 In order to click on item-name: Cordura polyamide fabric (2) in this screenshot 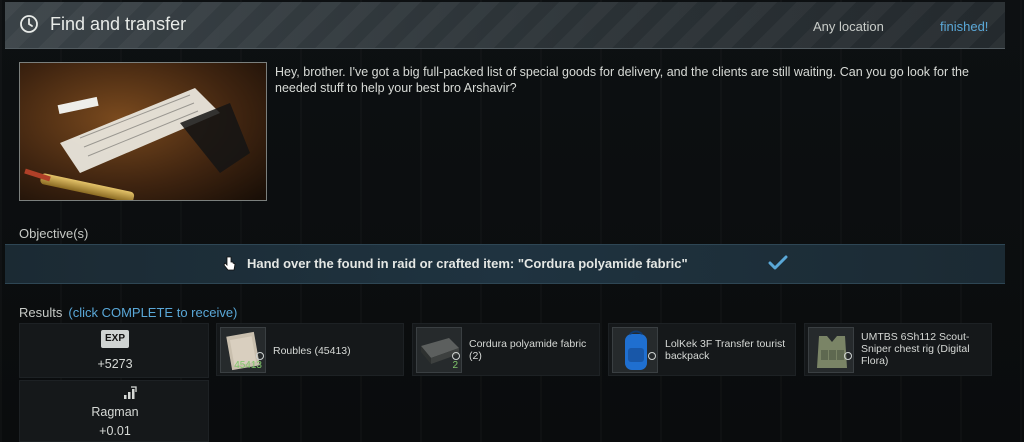, I will do `click(528, 350)`.